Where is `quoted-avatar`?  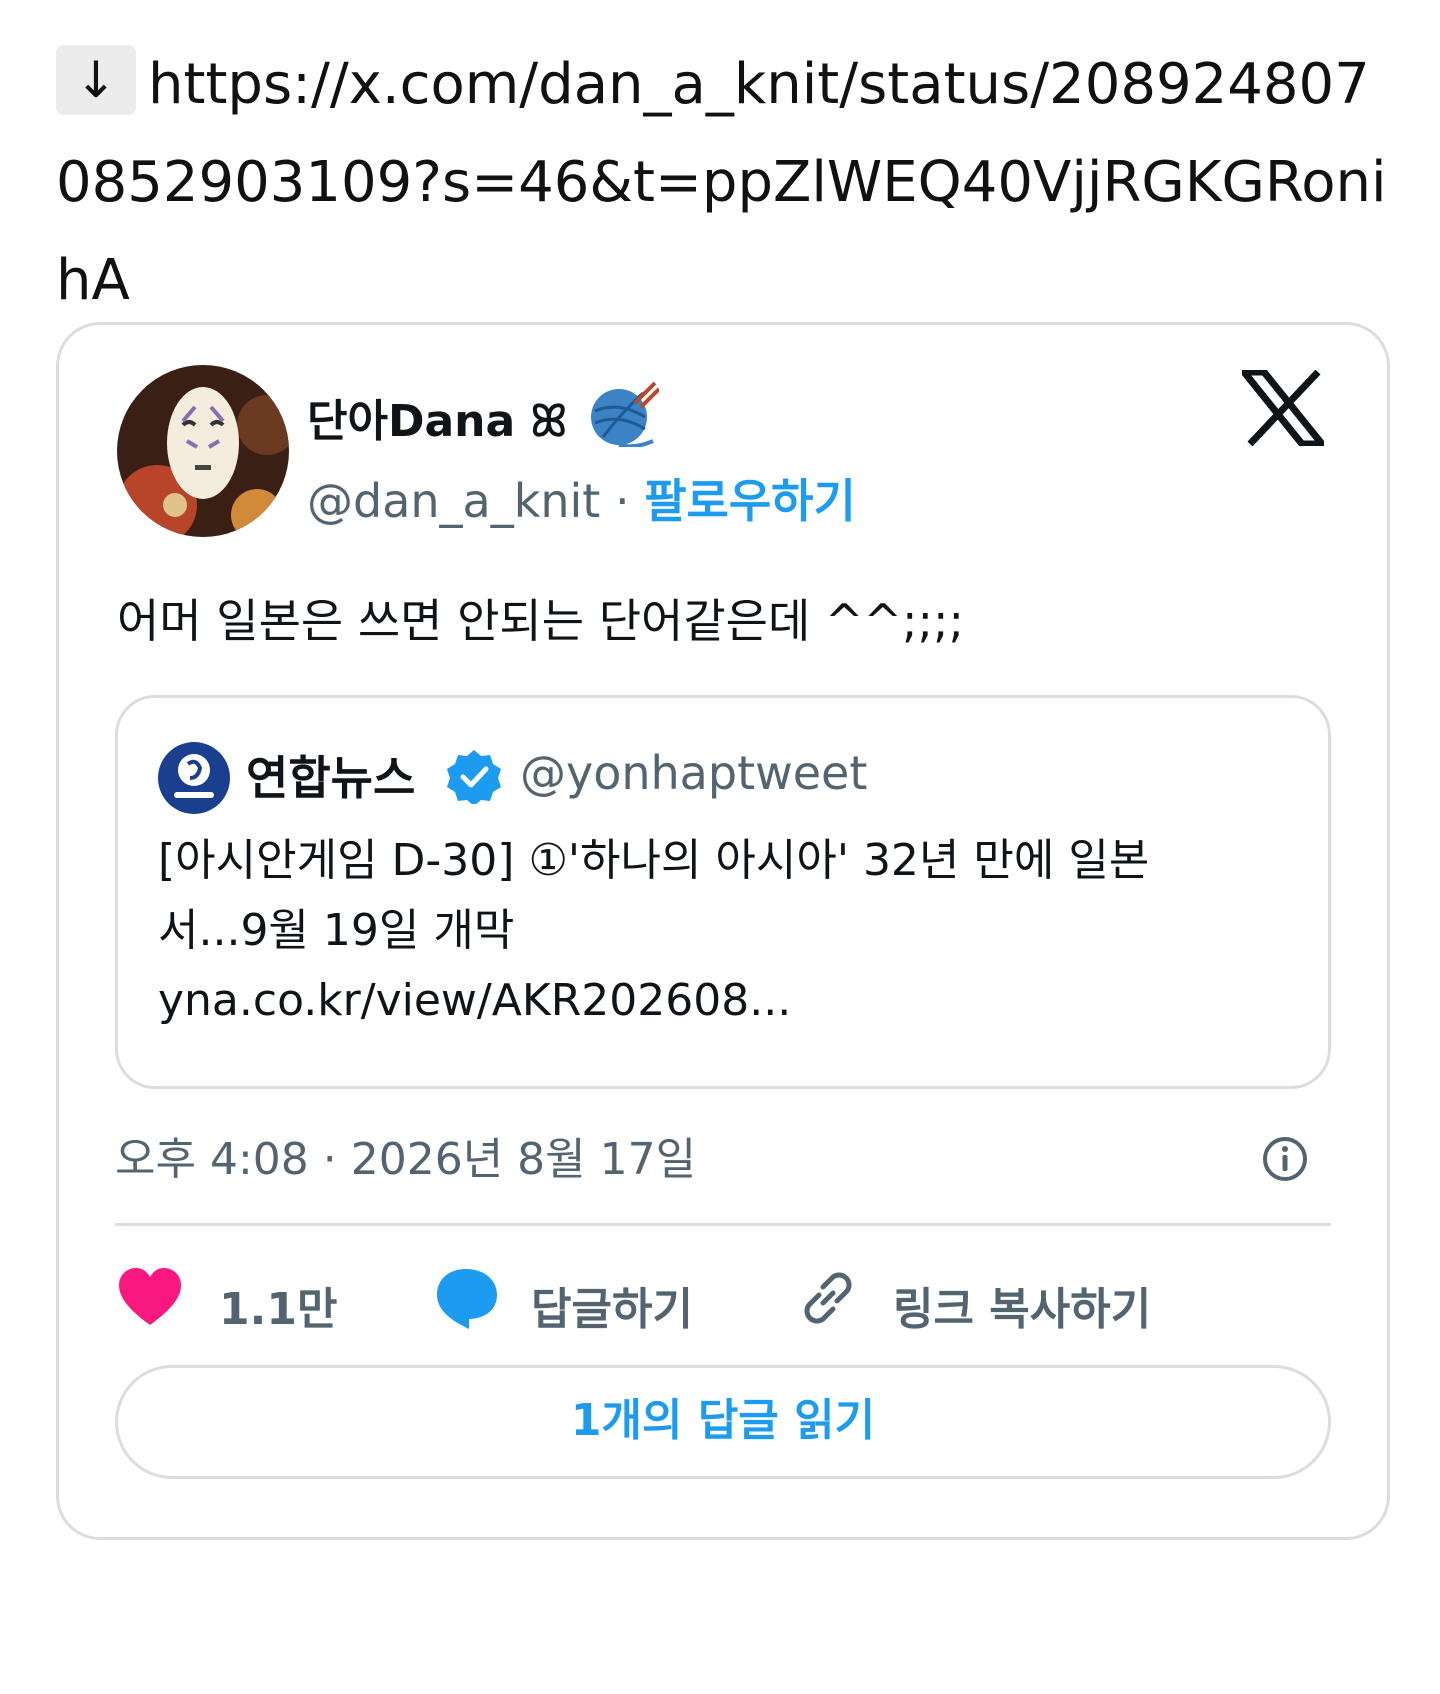 quoted-avatar is located at coordinates (194, 778).